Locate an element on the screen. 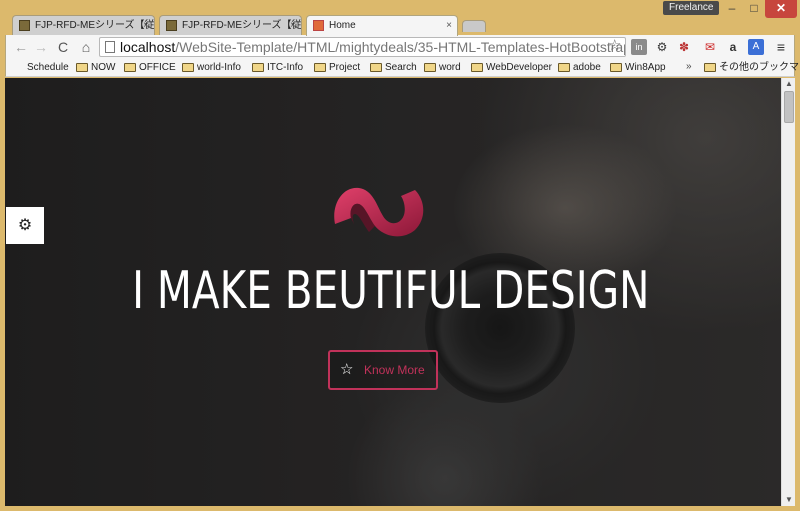 The width and height of the screenshot is (800, 511). bookmark-label: NOW is located at coordinates (103, 67).